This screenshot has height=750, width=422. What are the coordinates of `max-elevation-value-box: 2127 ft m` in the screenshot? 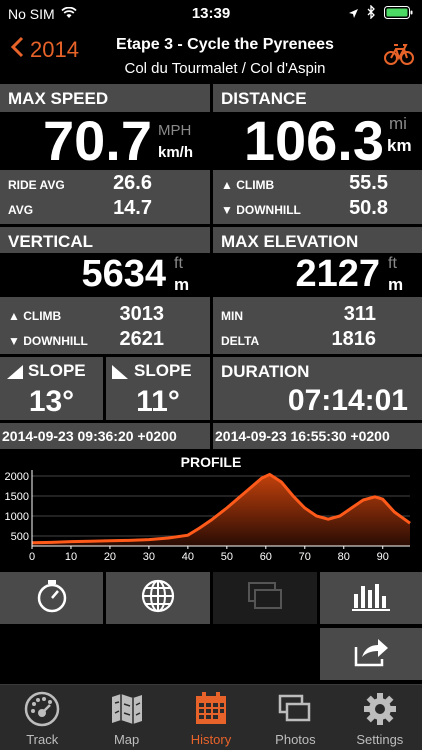 It's located at (317, 275).